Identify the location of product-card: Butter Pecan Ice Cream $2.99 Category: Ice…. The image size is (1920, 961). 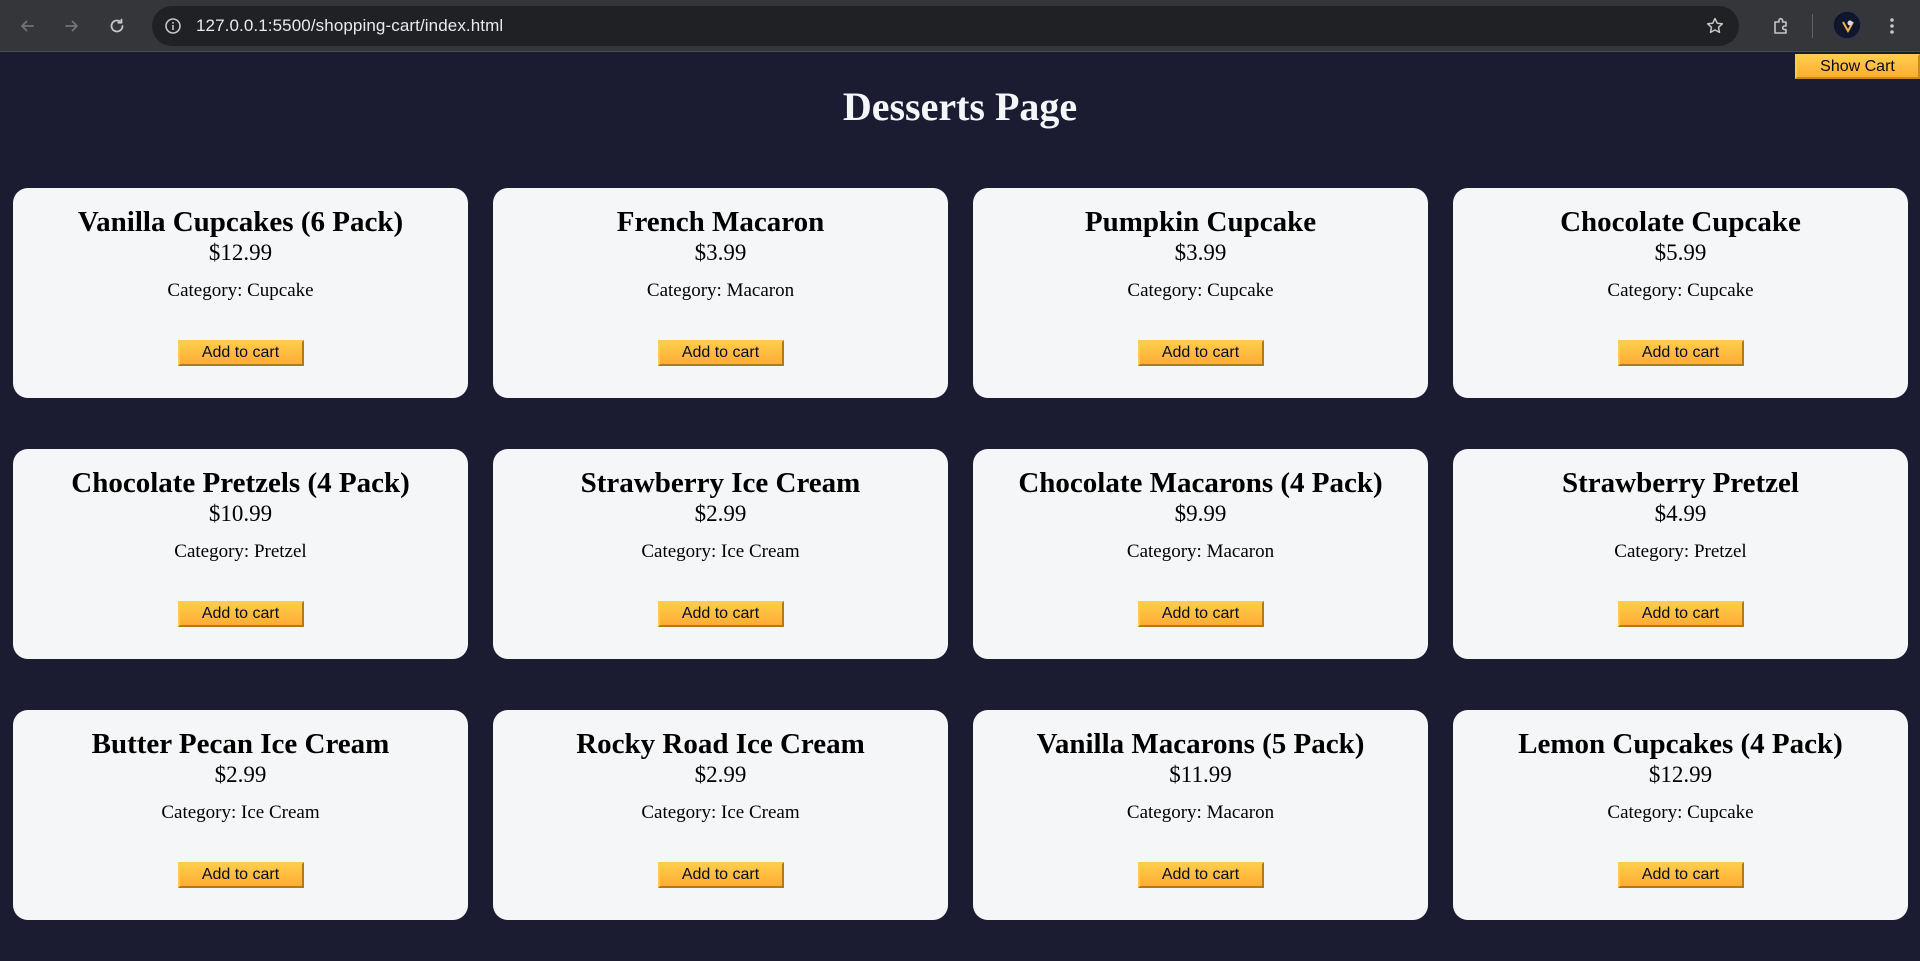
(240, 815).